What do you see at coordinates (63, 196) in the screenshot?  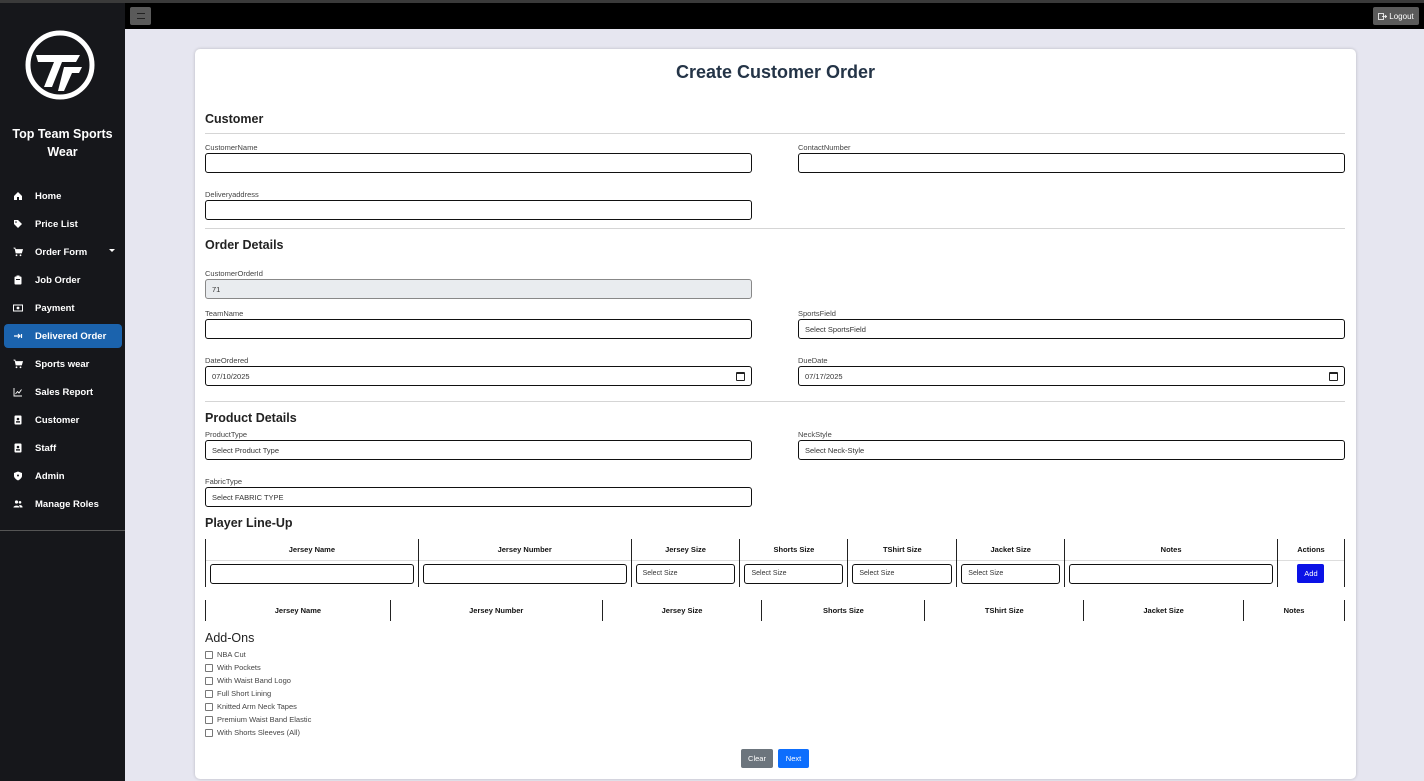 I see `sidebar-item-home: Home` at bounding box center [63, 196].